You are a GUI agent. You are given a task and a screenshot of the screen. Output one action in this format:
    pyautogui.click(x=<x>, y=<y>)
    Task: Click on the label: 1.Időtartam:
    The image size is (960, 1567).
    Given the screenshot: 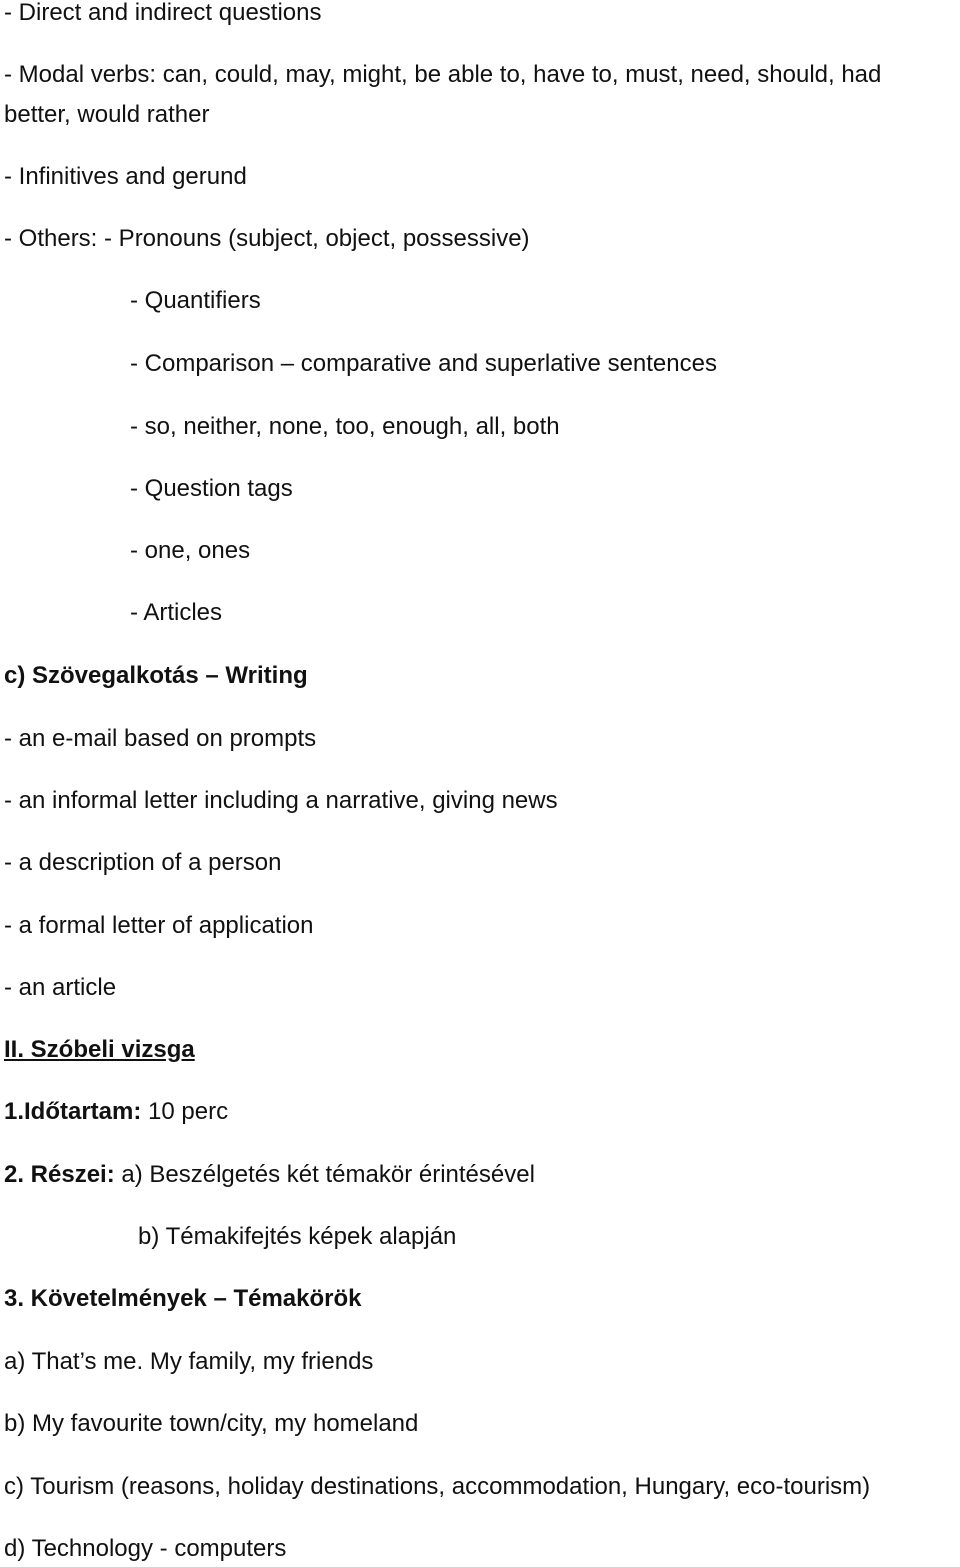 What is the action you would take?
    pyautogui.click(x=73, y=1111)
    